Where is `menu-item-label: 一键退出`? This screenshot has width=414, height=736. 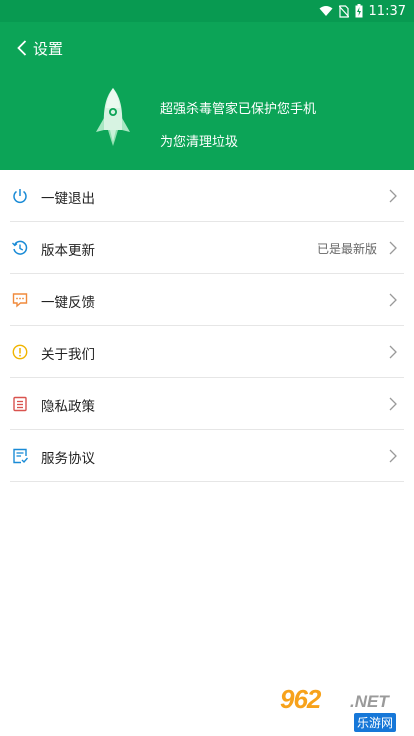 menu-item-label: 一键退出 is located at coordinates (68, 199).